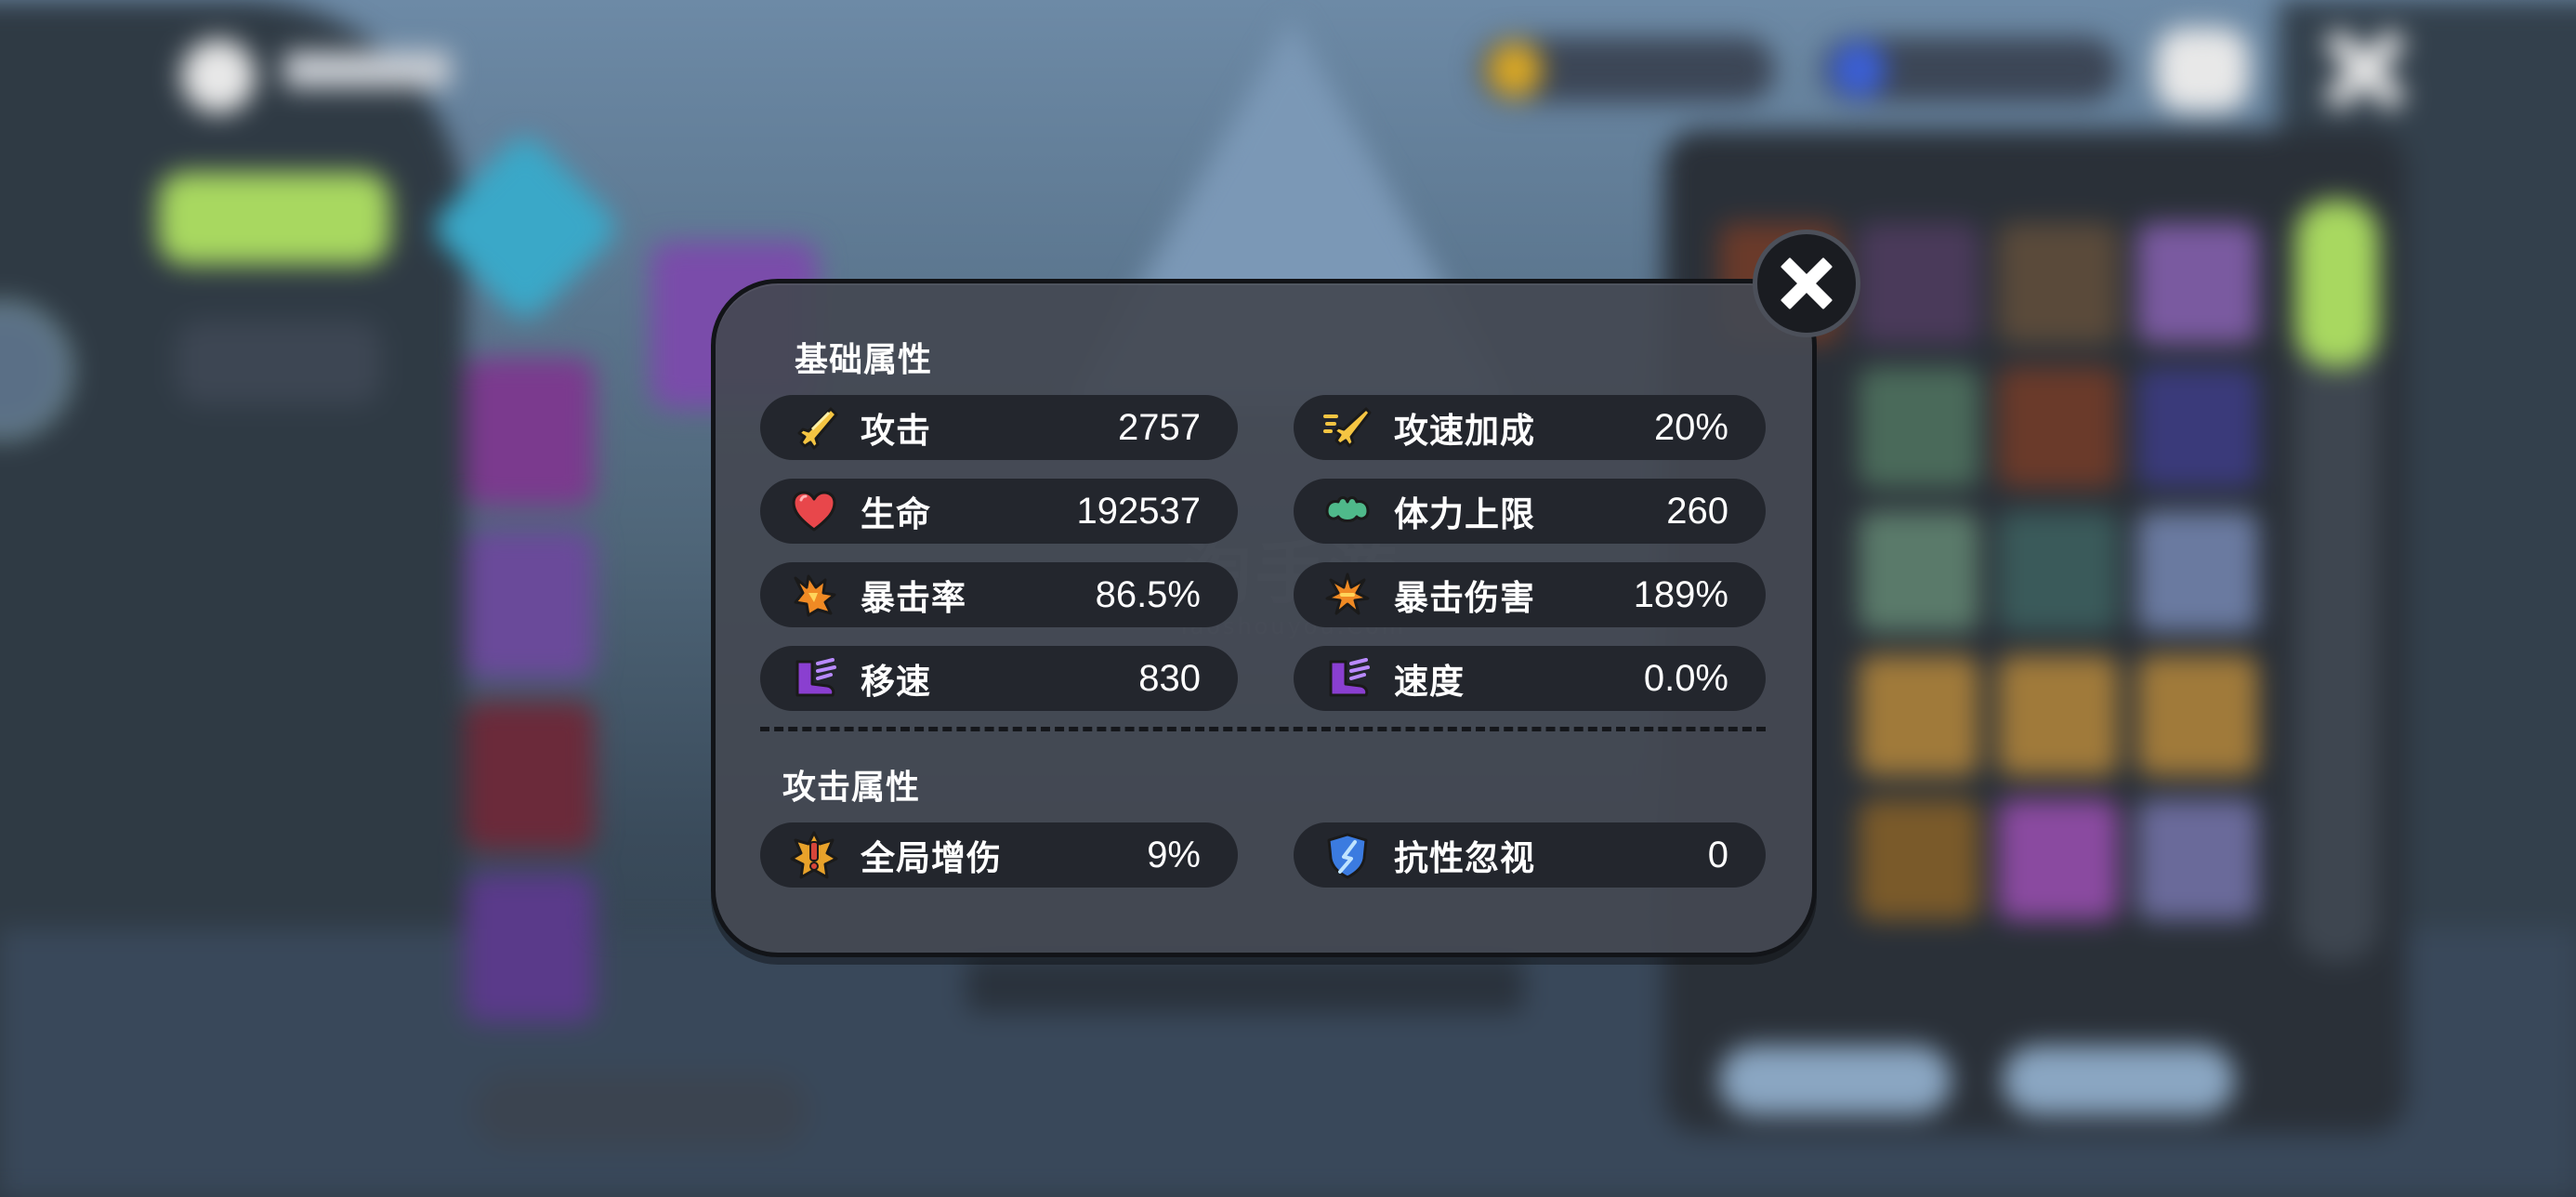  Describe the element at coordinates (814, 427) in the screenshot. I see `sword-icon` at that location.